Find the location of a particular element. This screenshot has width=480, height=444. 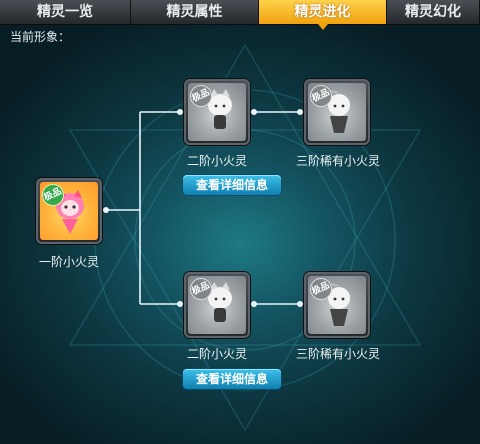

sprite-card-stage1: 极品 is located at coordinates (69, 211).